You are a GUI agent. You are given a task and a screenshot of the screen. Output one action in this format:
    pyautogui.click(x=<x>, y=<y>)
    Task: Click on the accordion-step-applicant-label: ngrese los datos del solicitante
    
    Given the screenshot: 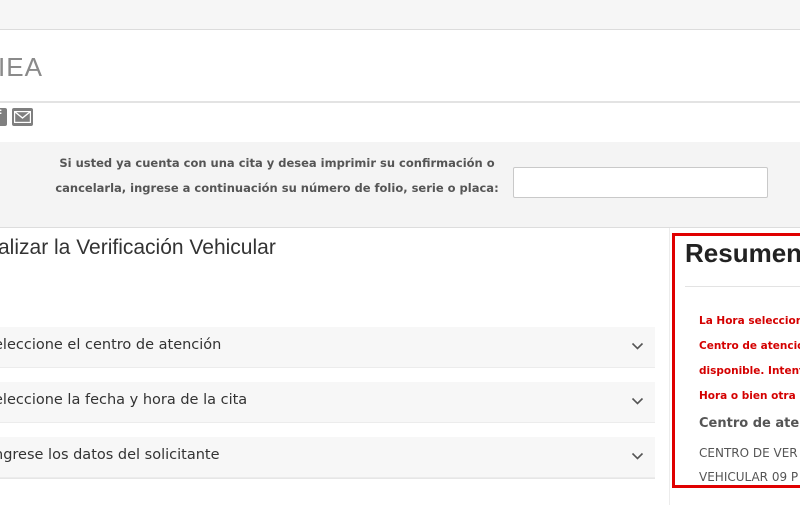 What is the action you would take?
    pyautogui.click(x=110, y=455)
    